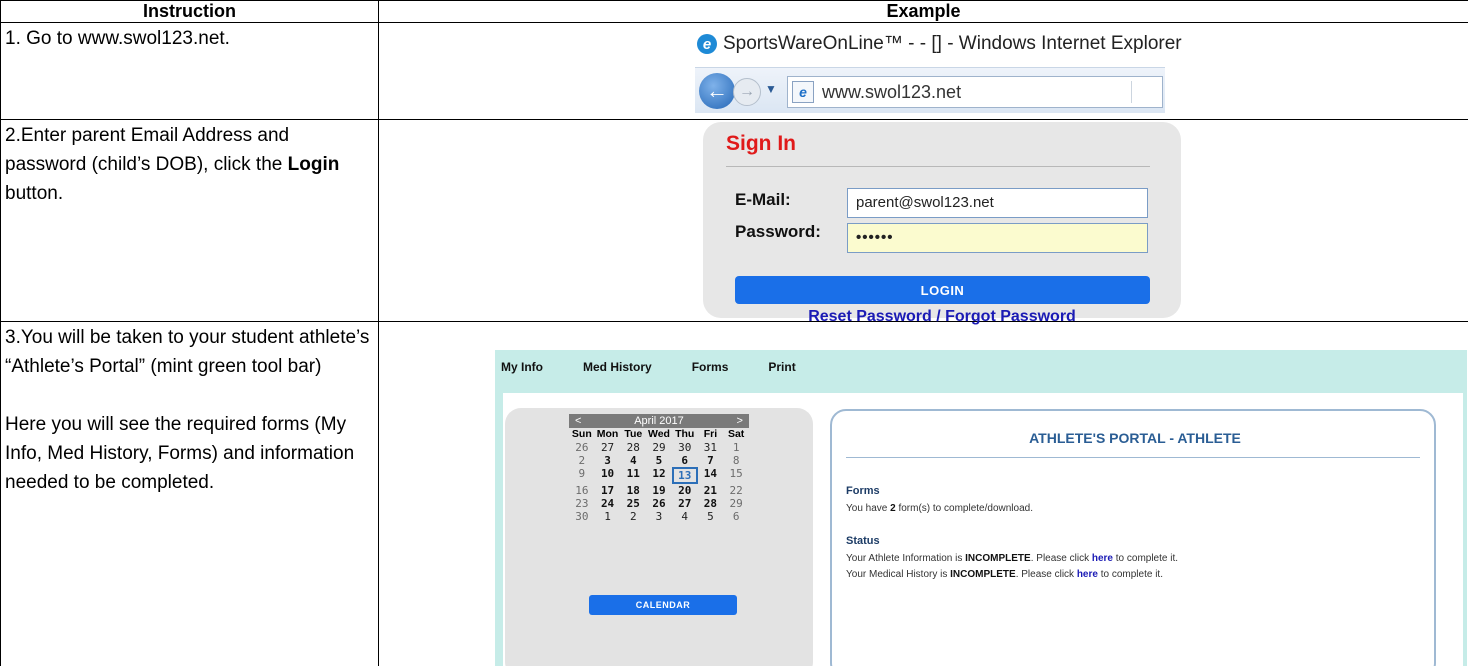 Image resolution: width=1468 pixels, height=666 pixels. Describe the element at coordinates (608, 503) in the screenshot. I see `calendar-day: 24` at that location.